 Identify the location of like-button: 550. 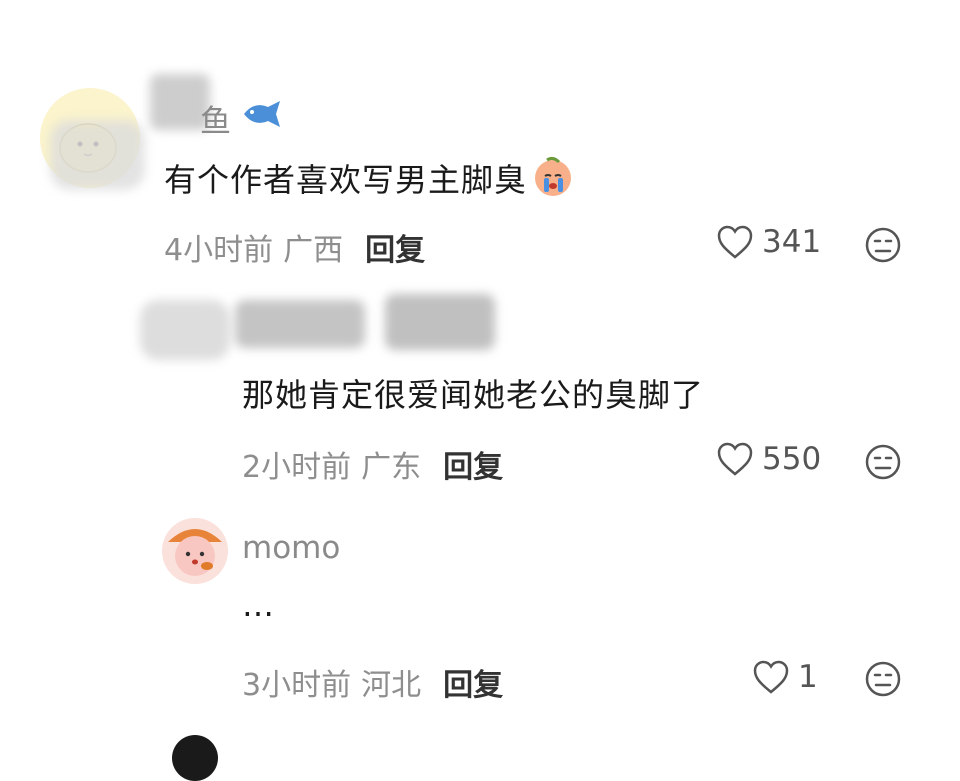
(768, 459).